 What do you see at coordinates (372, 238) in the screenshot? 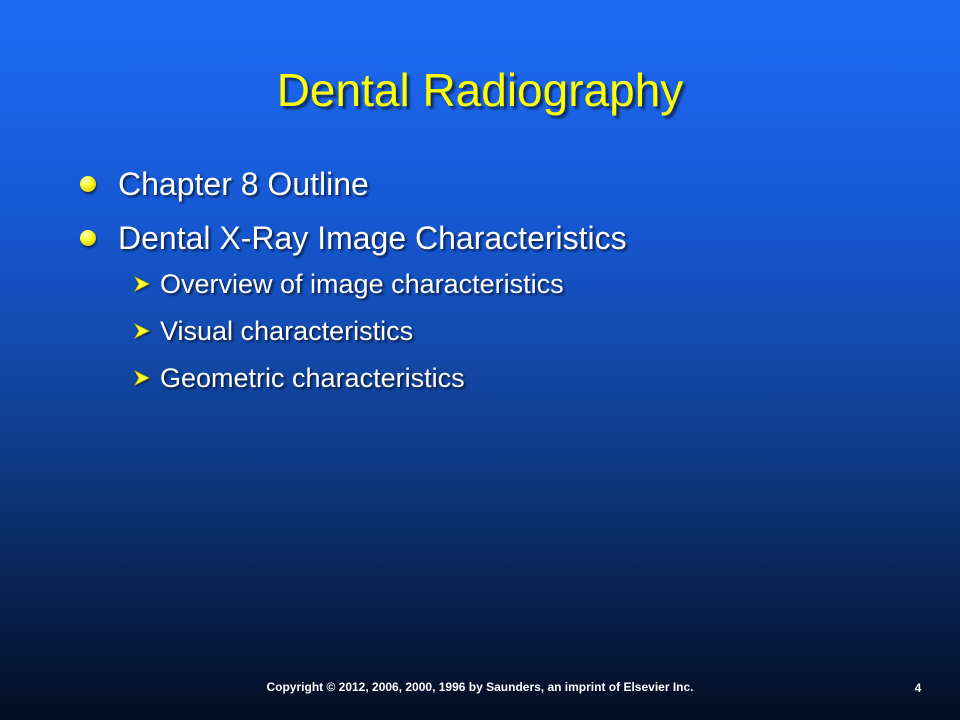
I see `bullet-text: Dental X-Ray Image Characteristics` at bounding box center [372, 238].